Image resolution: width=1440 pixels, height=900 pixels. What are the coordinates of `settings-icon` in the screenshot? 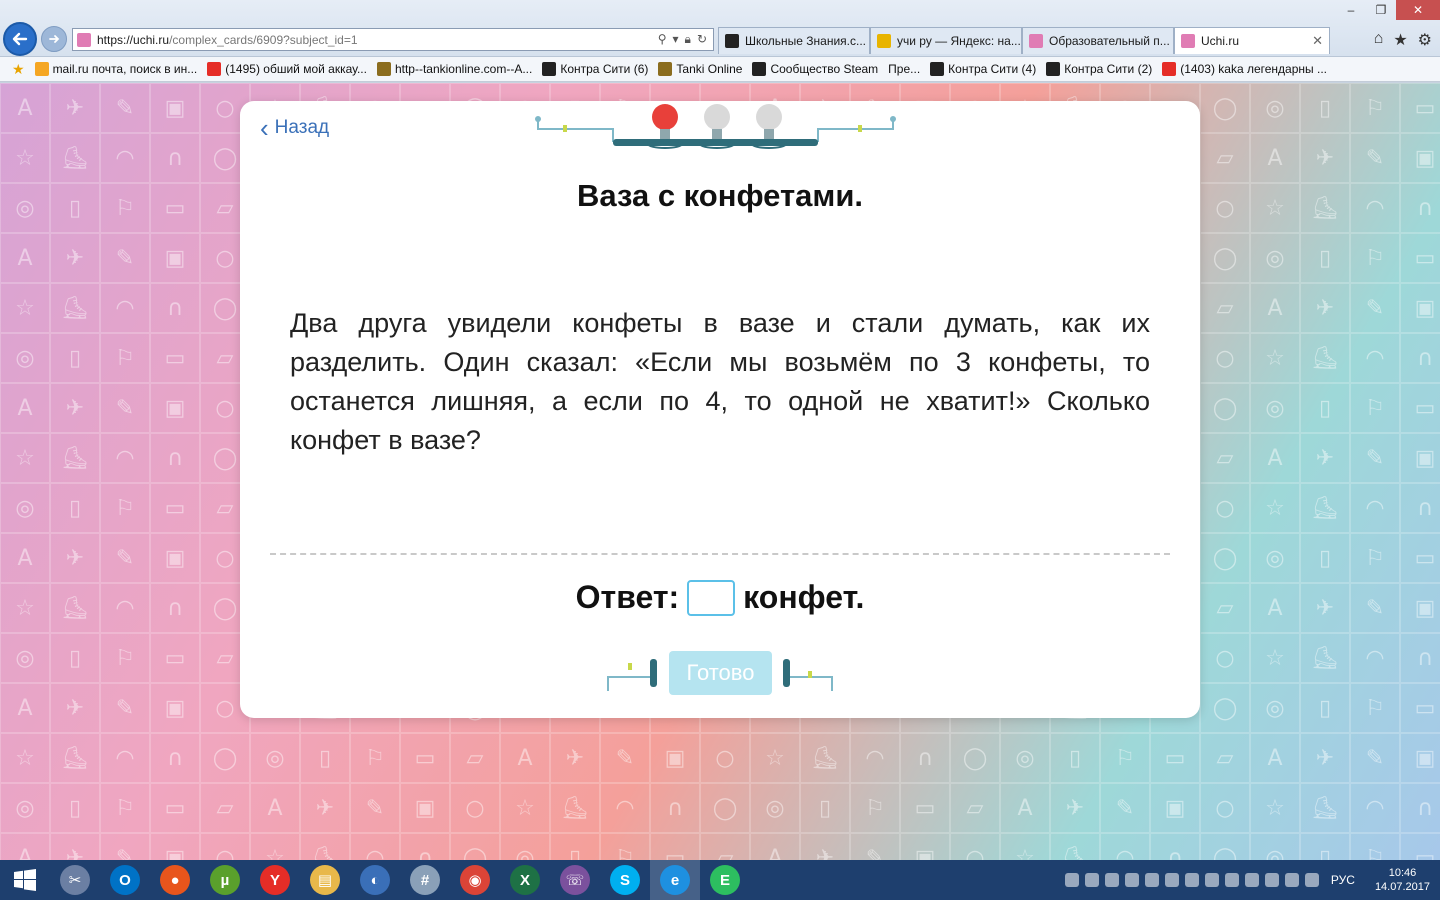 It's located at (1311, 880).